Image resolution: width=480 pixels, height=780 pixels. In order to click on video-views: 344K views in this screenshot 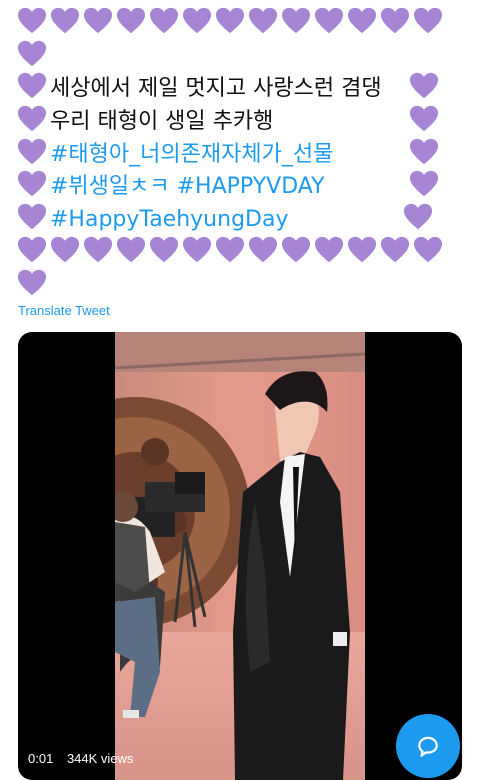, I will do `click(100, 758)`.